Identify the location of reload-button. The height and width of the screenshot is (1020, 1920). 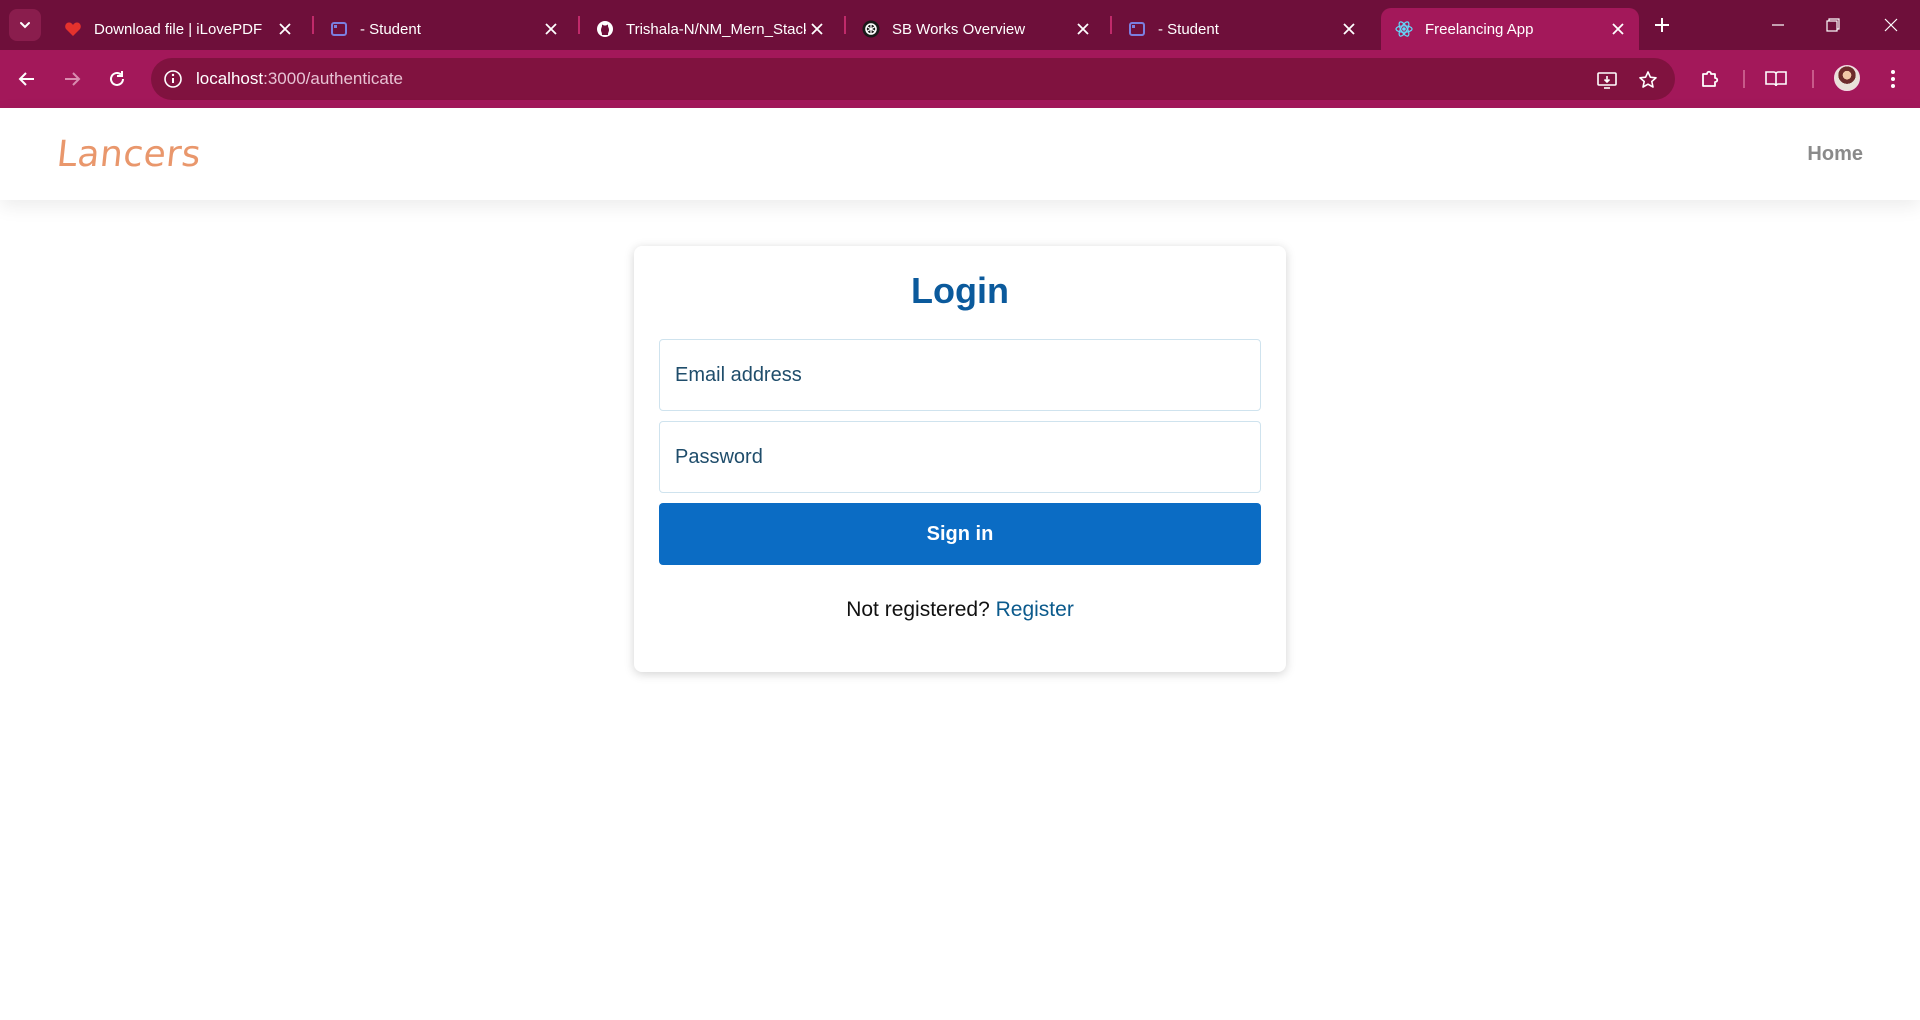
(117, 79).